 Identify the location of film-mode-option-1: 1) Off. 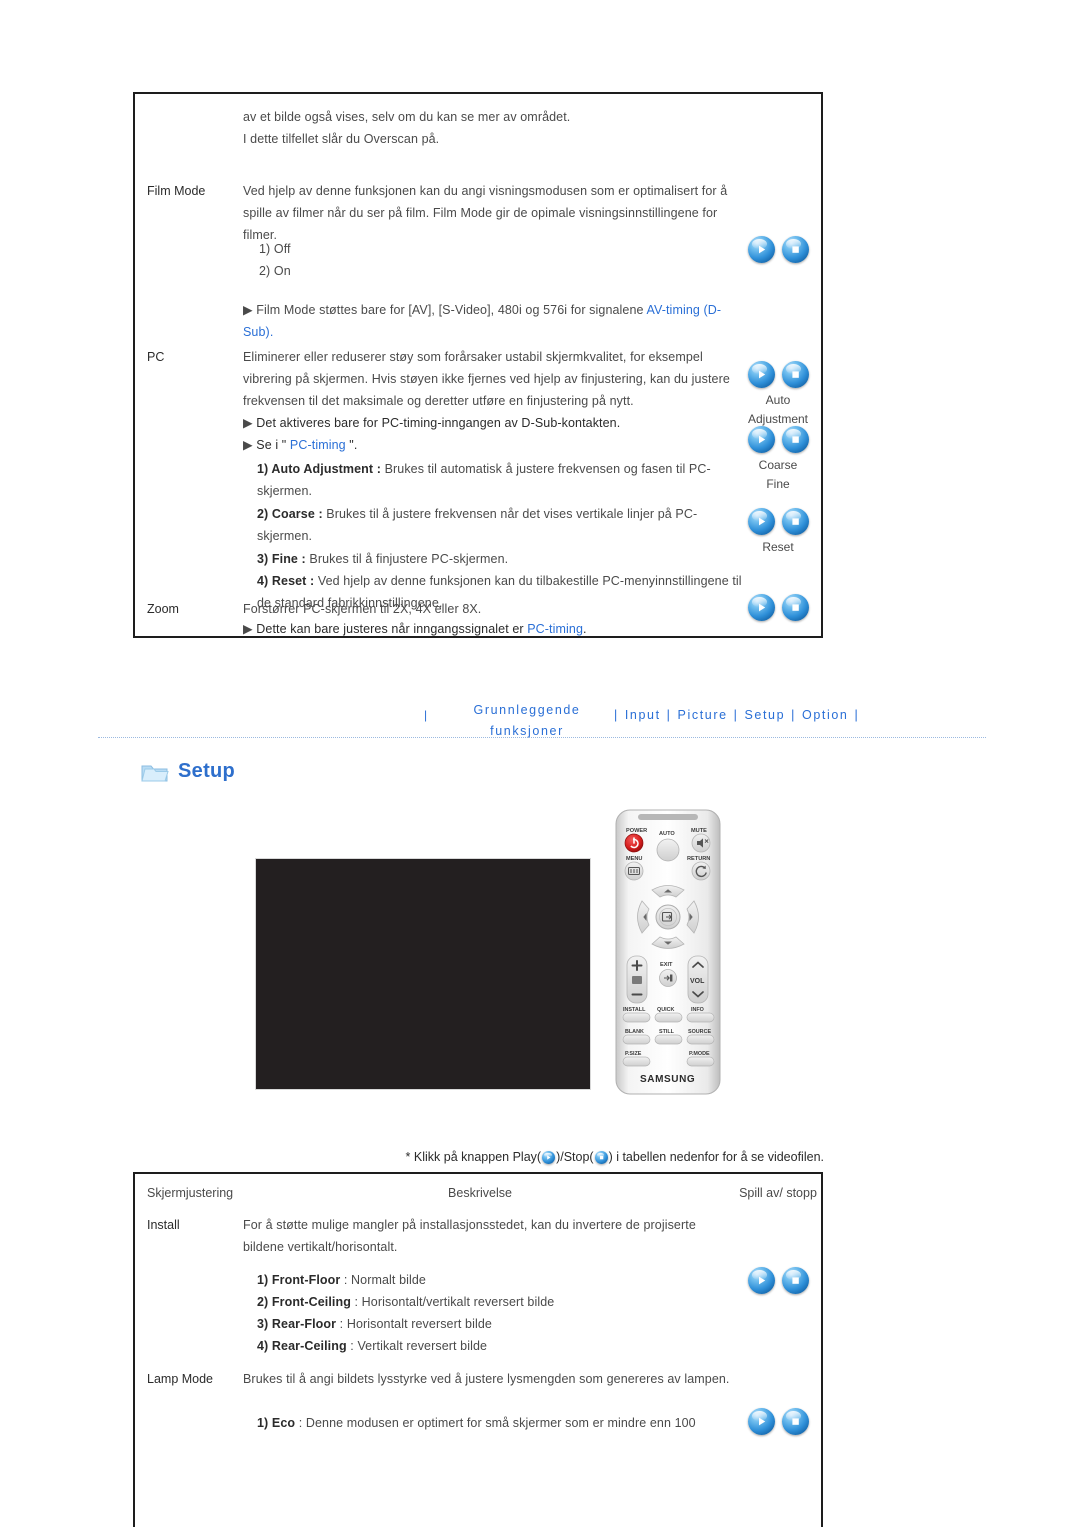
(275, 249).